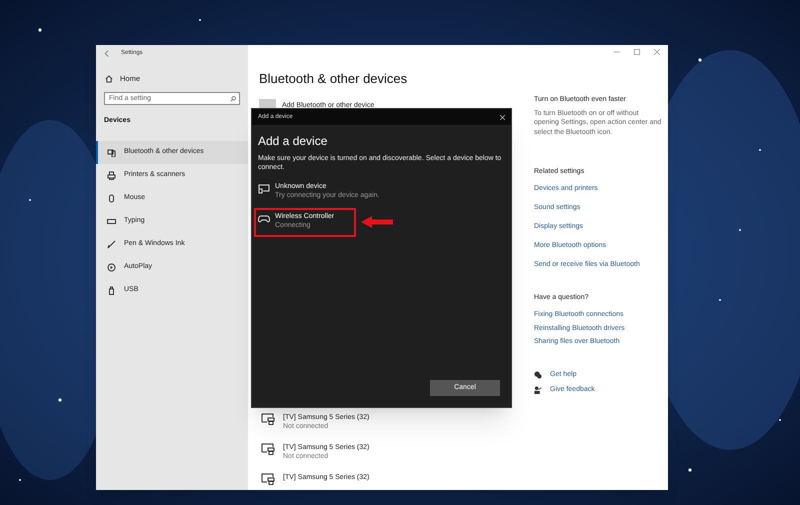 The image size is (800, 505). I want to click on play-icon, so click(111, 267).